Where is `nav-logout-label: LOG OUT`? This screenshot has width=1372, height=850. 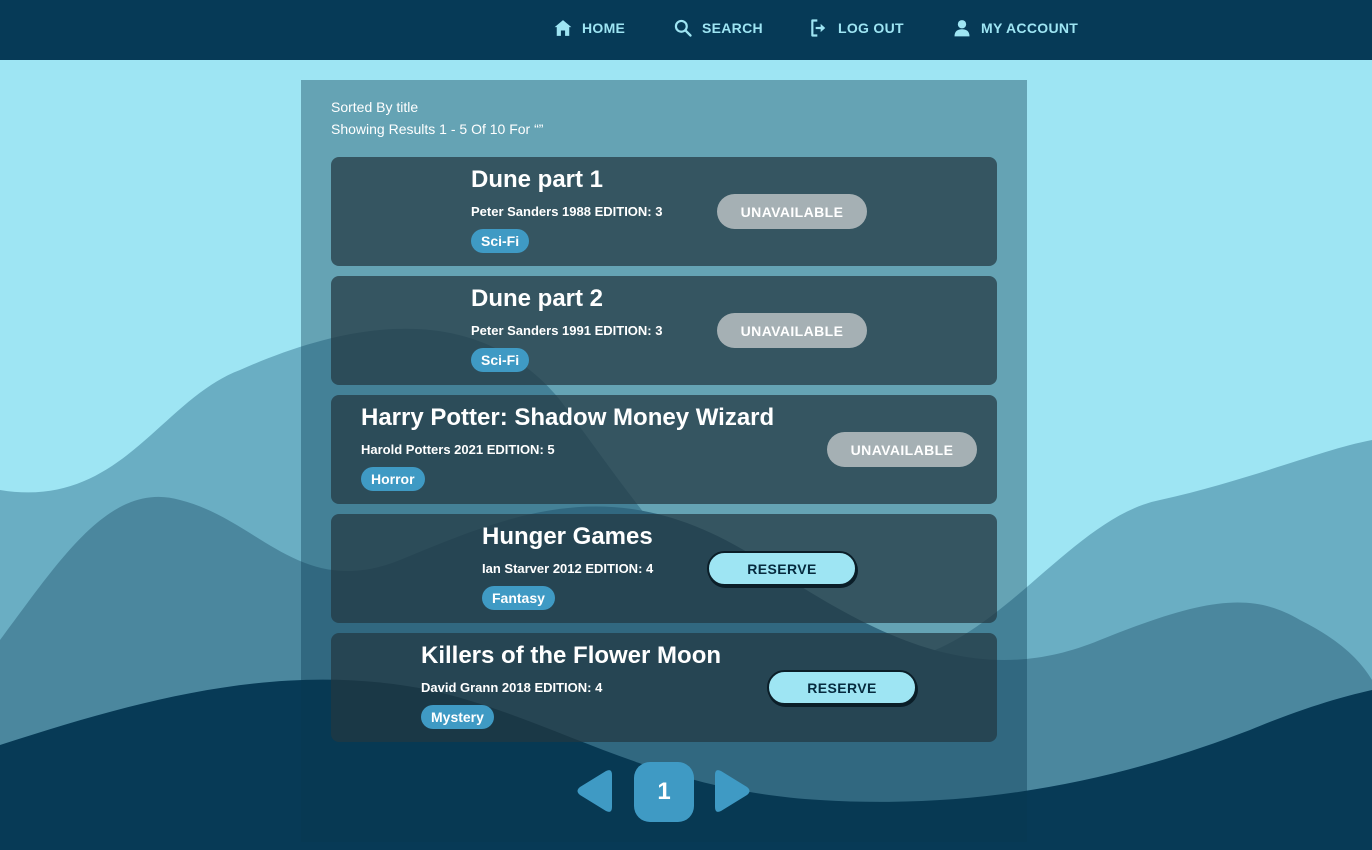
nav-logout-label: LOG OUT is located at coordinates (871, 28).